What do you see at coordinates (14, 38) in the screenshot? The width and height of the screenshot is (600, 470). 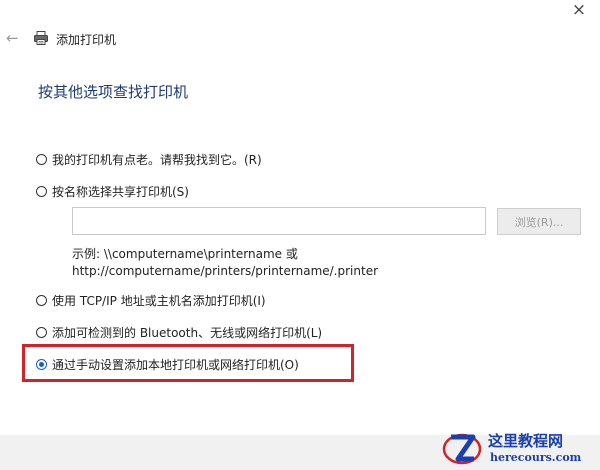 I see `back-arrow-icon: ←` at bounding box center [14, 38].